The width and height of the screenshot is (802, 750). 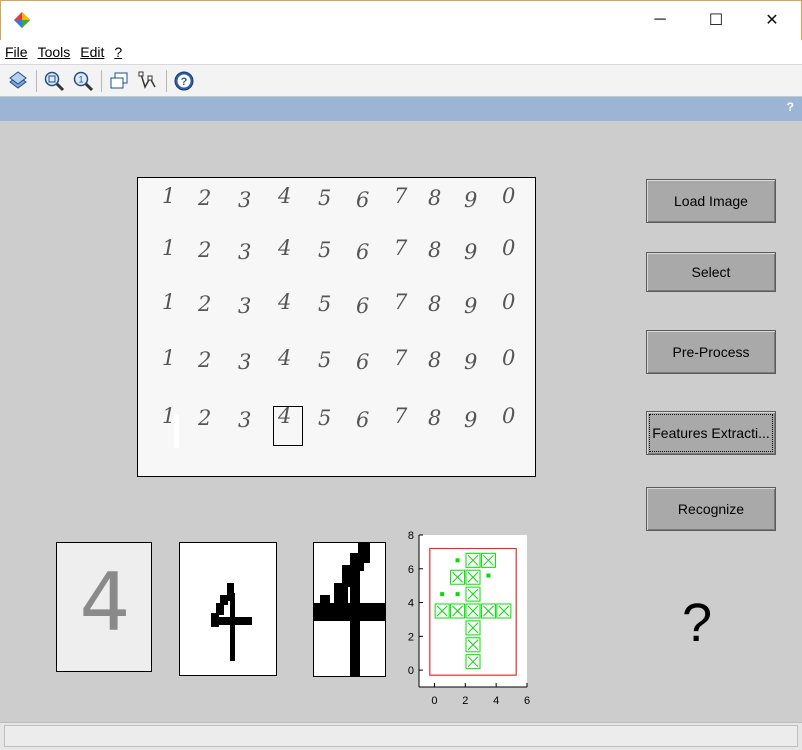 I want to click on help-button: ?, so click(x=184, y=81).